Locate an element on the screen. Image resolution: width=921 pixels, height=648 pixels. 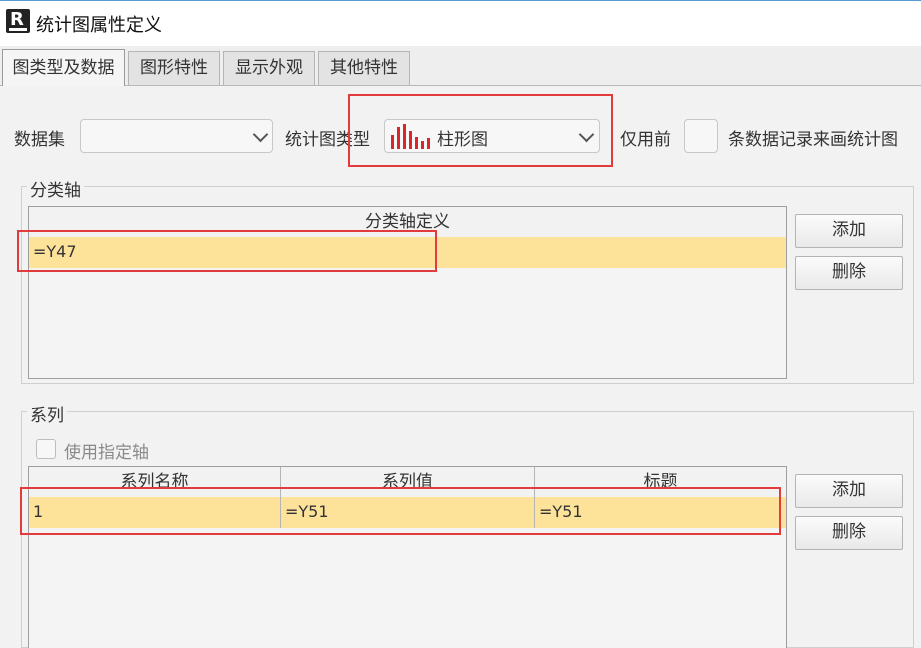
series-add-button: 添加 is located at coordinates (849, 491).